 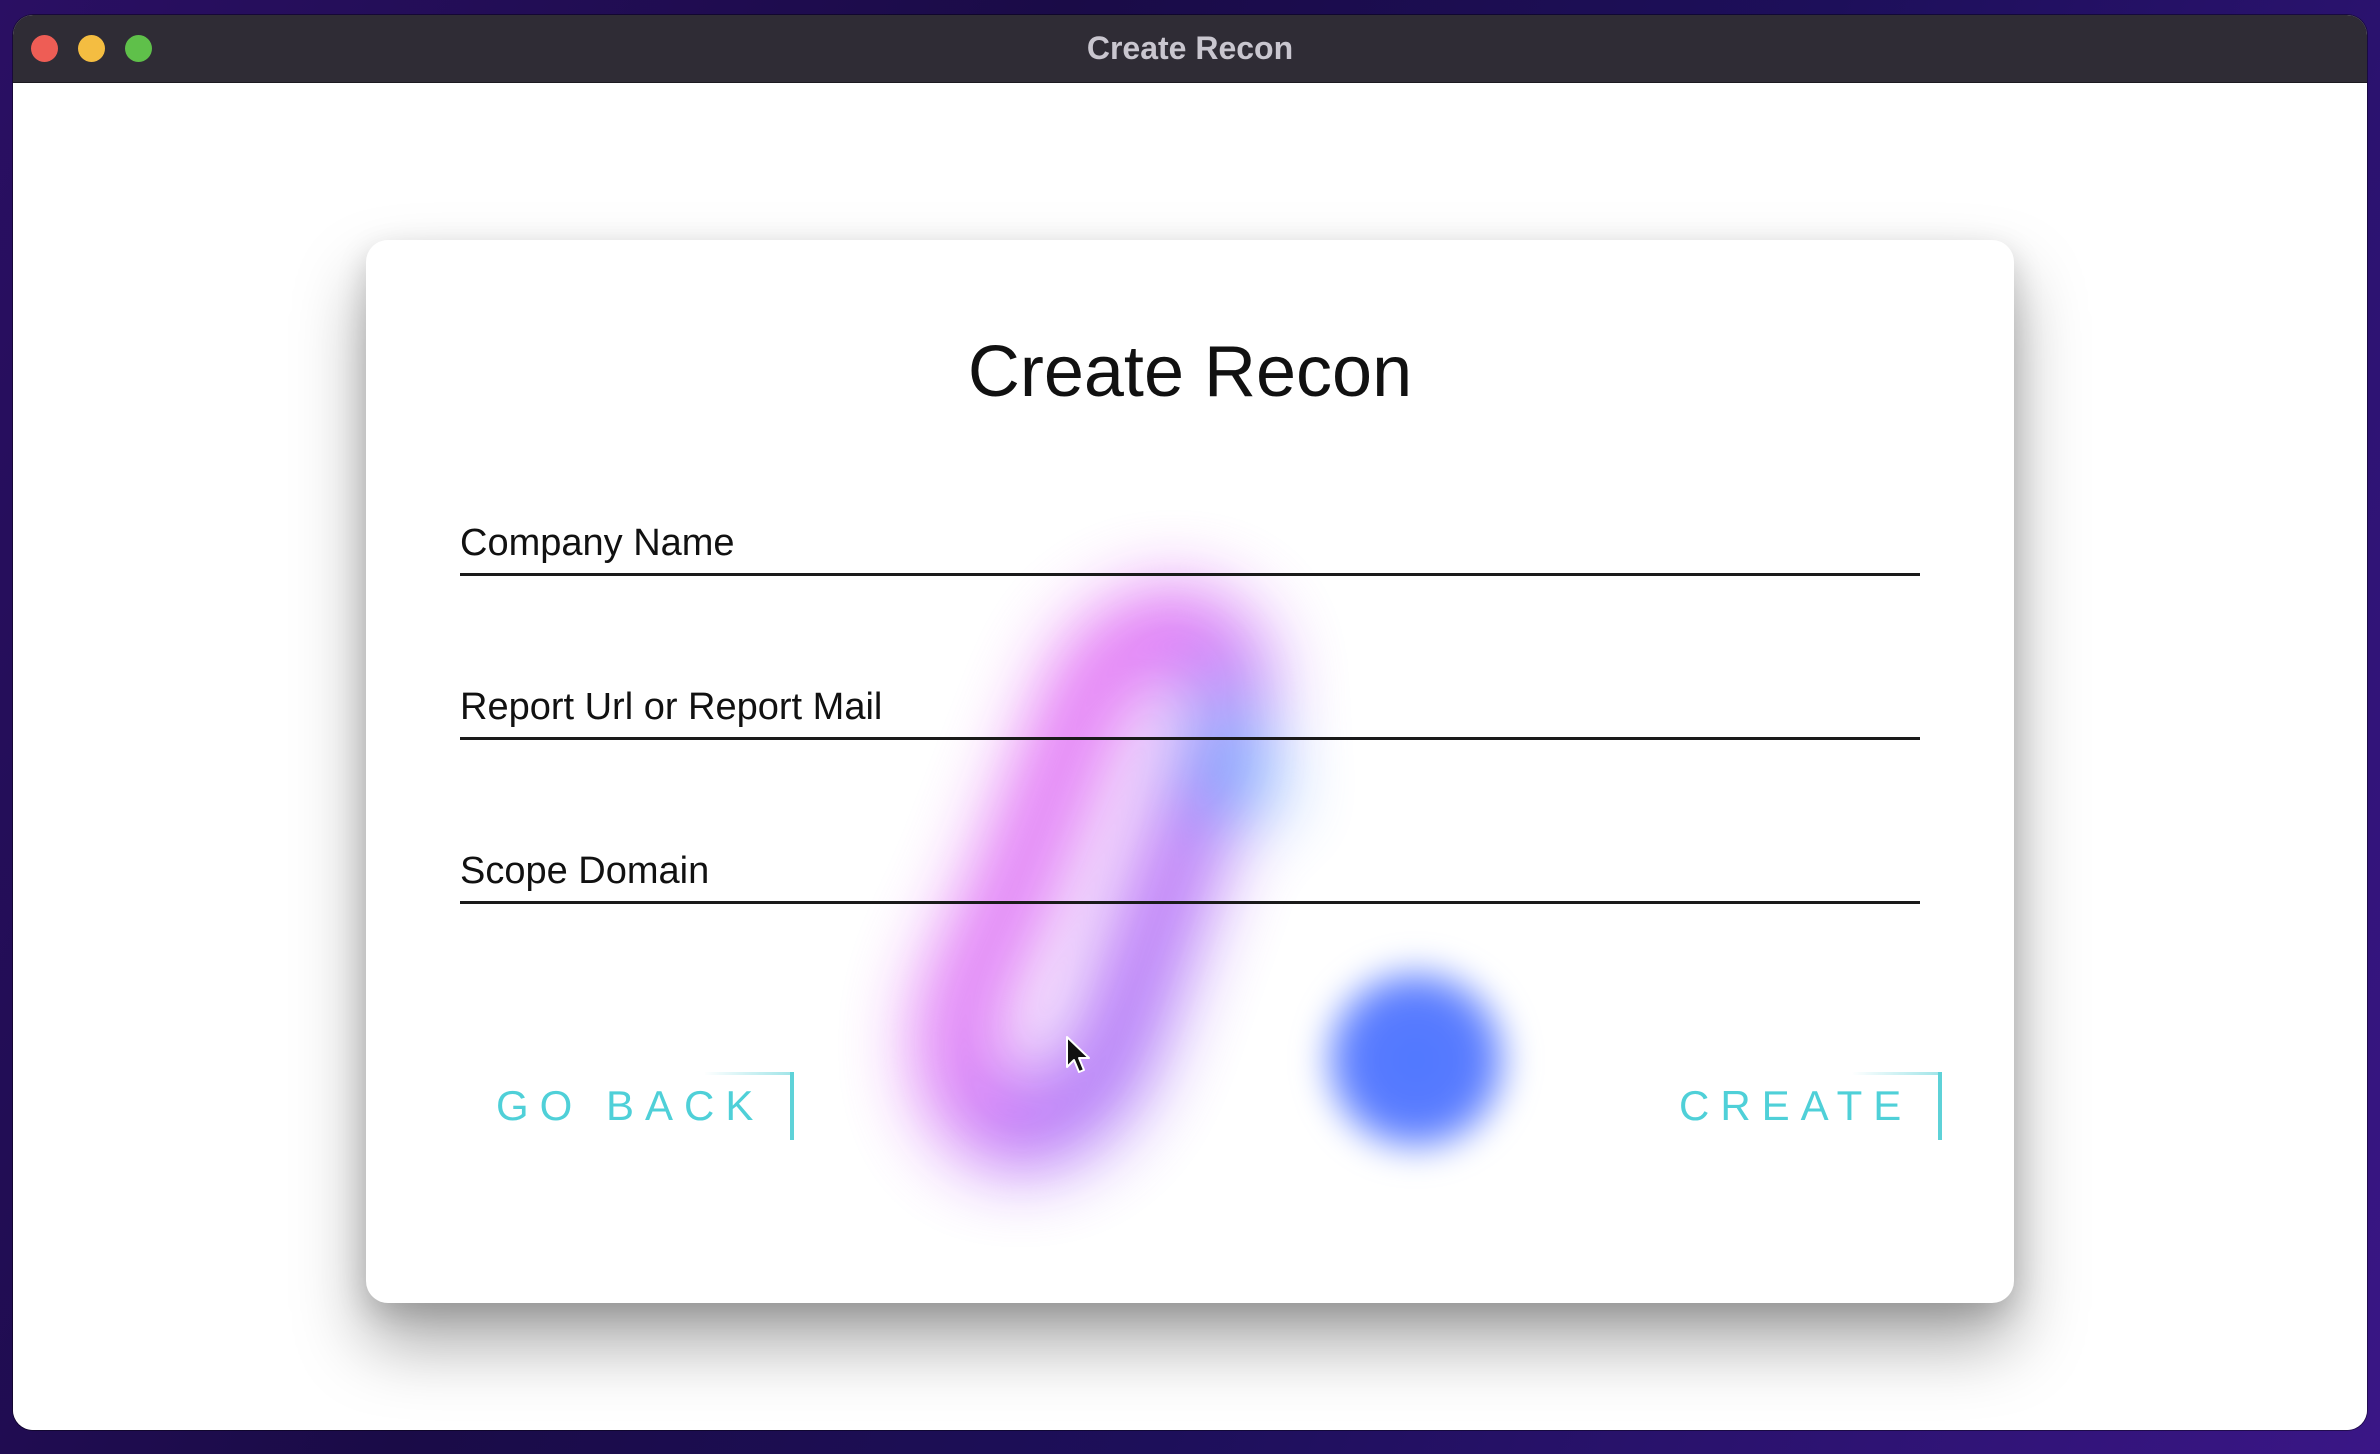 I want to click on company-name-input, so click(x=1190, y=543).